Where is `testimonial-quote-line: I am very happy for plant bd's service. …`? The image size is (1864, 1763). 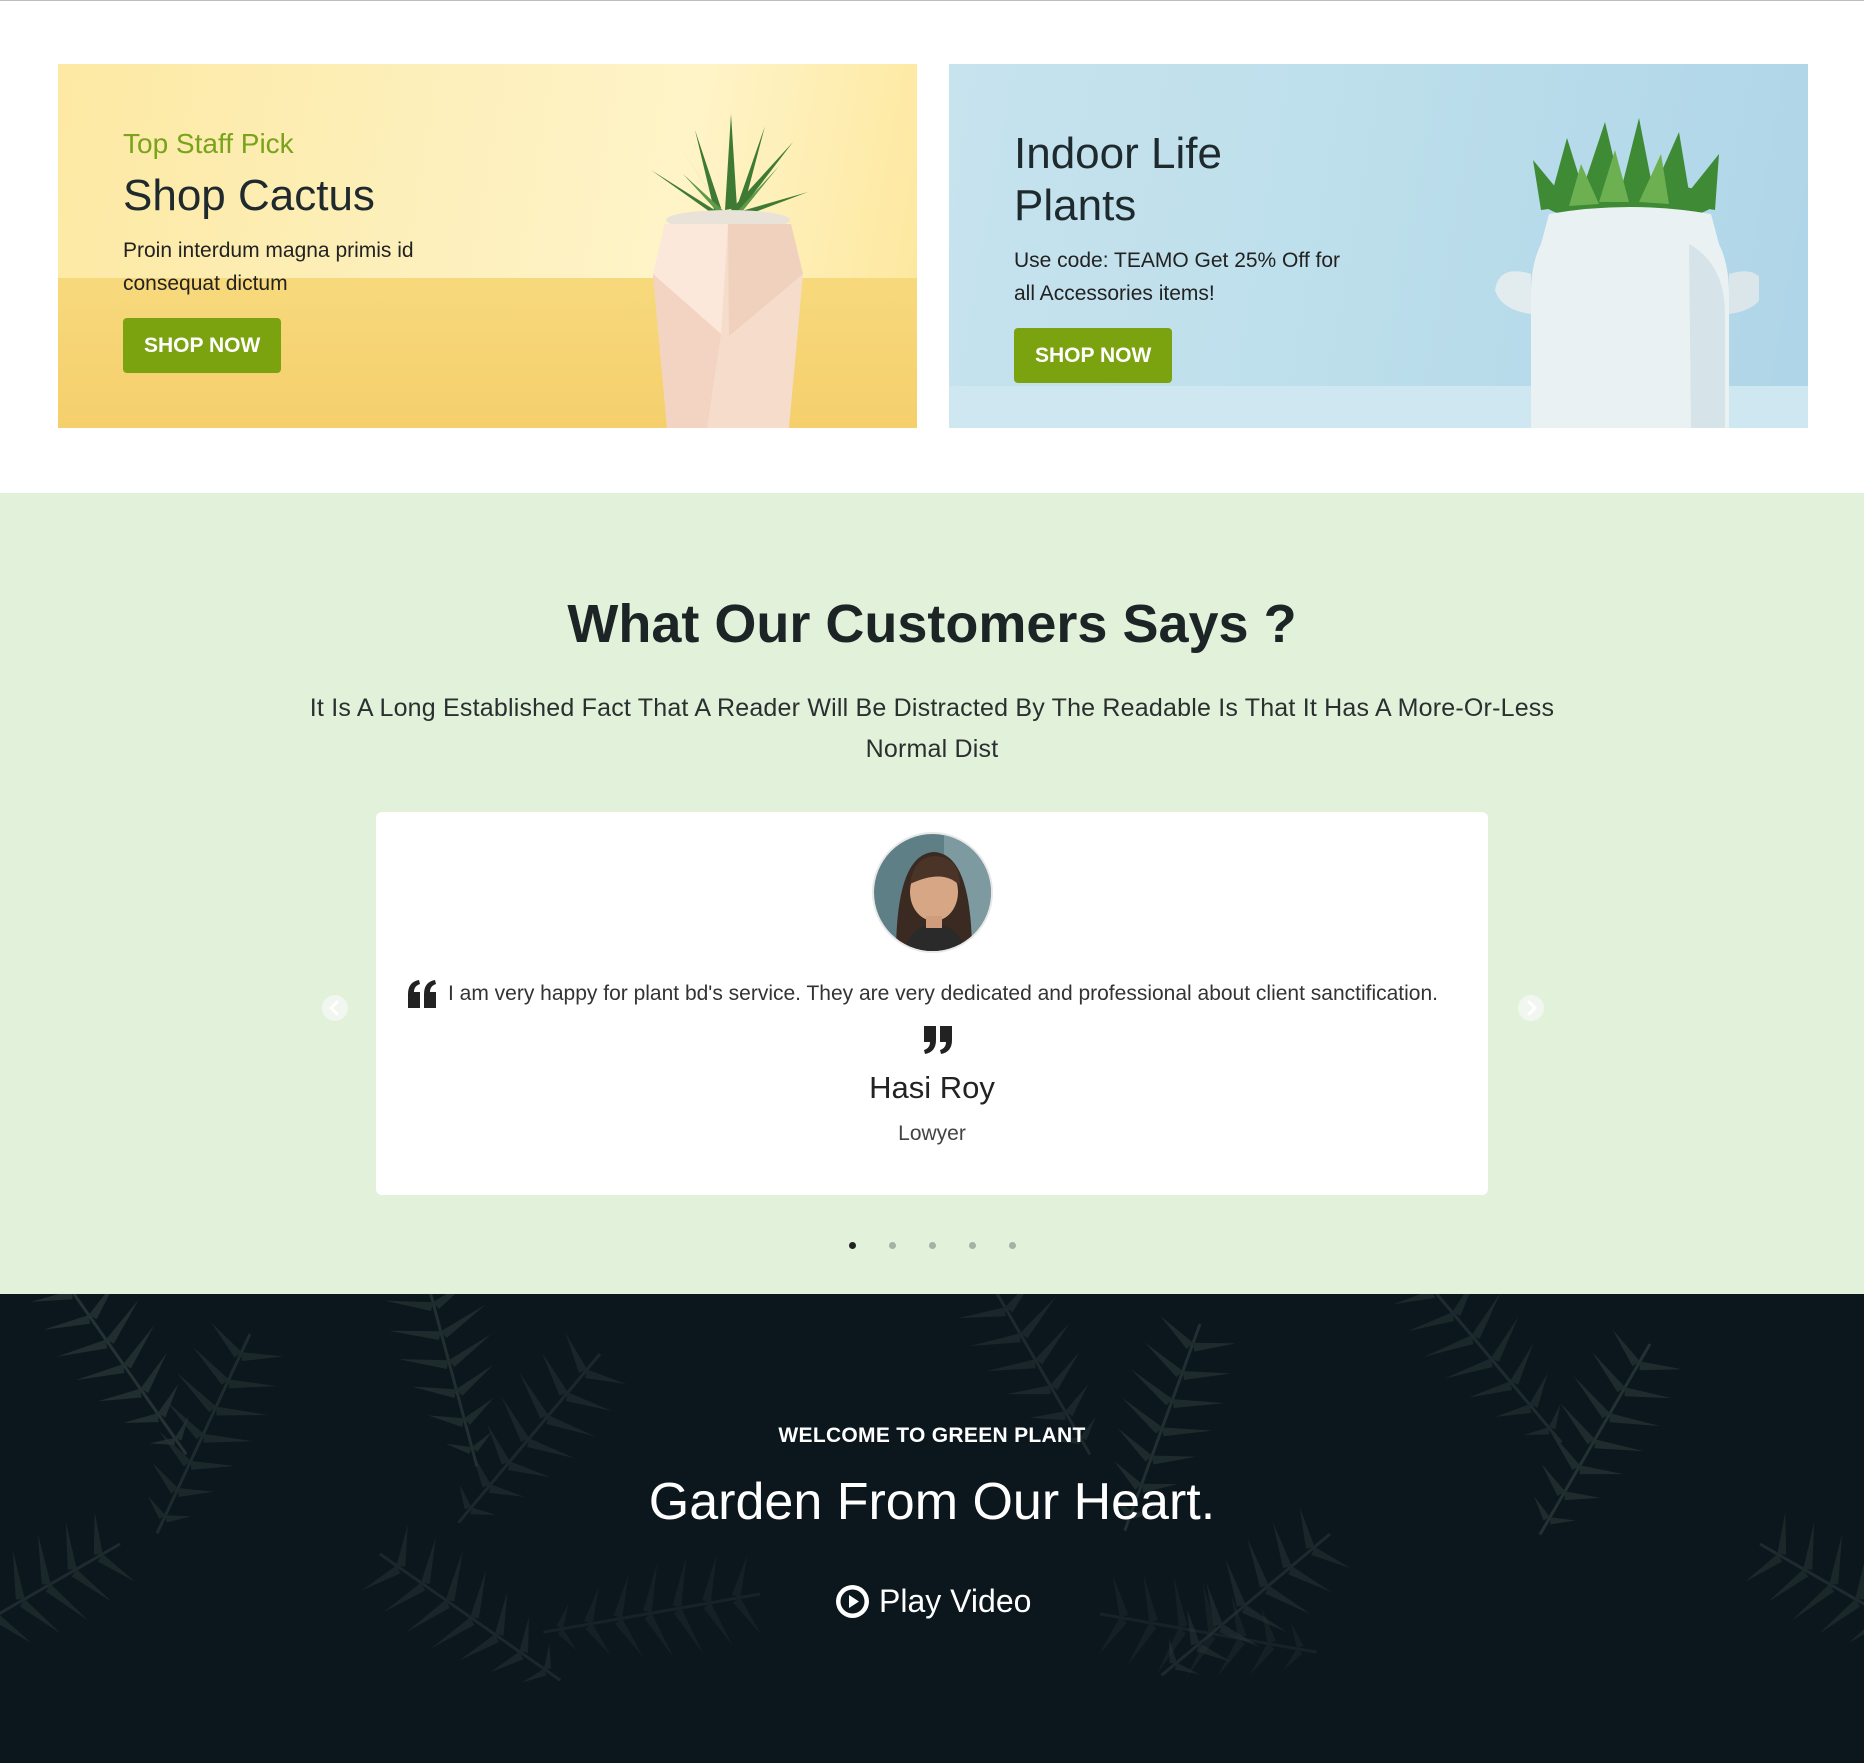
testimonial-quote-line: I am very happy for plant bd's service. … is located at coordinates (937, 994).